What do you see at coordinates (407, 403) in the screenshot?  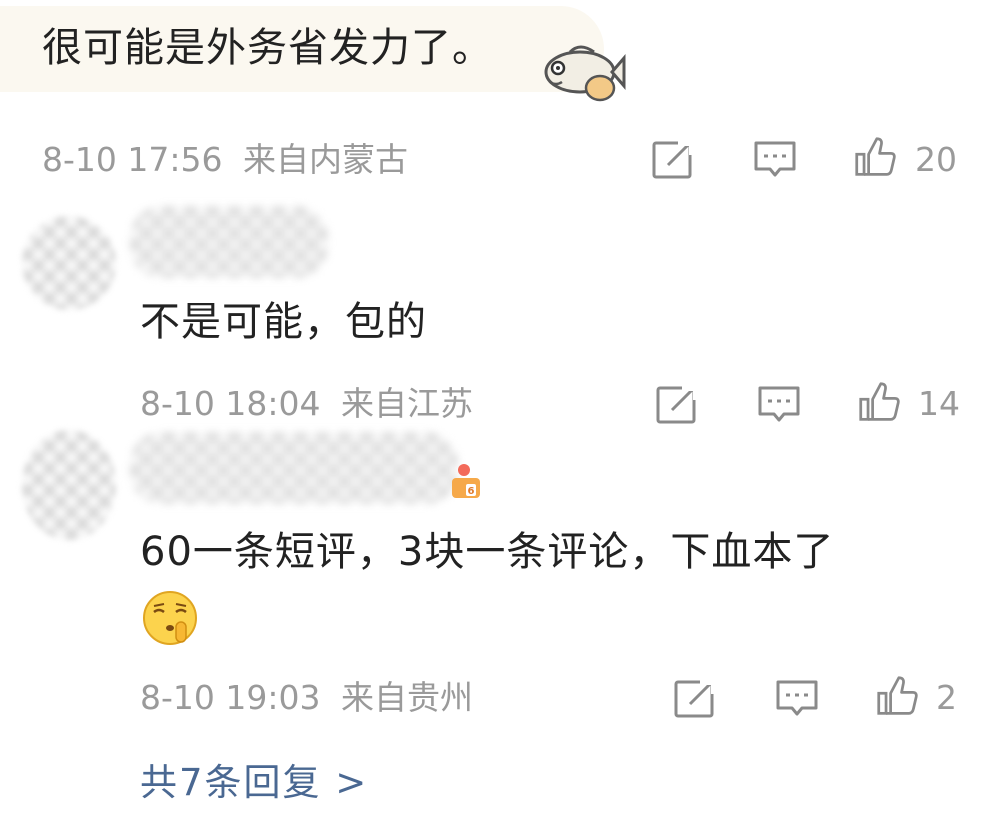 I see `reply-location: 来自江苏` at bounding box center [407, 403].